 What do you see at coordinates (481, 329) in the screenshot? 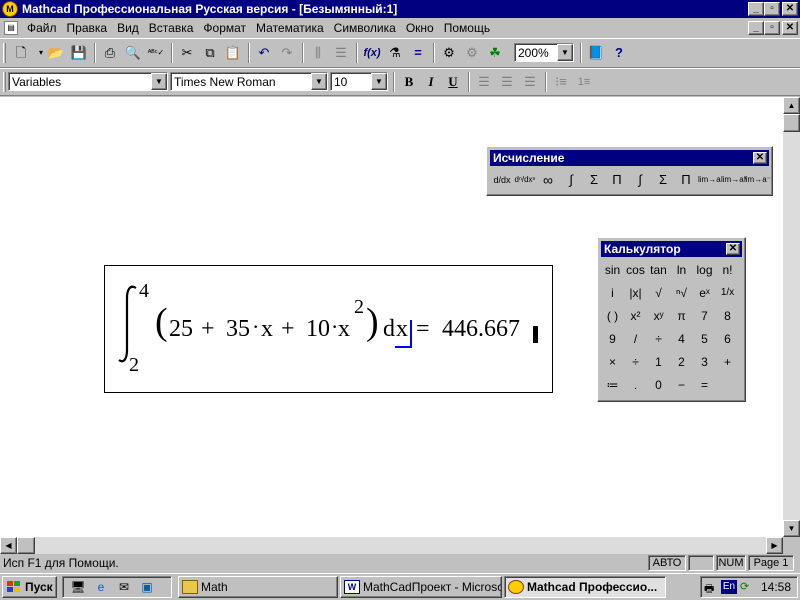
I see `result-value: 446.667` at bounding box center [481, 329].